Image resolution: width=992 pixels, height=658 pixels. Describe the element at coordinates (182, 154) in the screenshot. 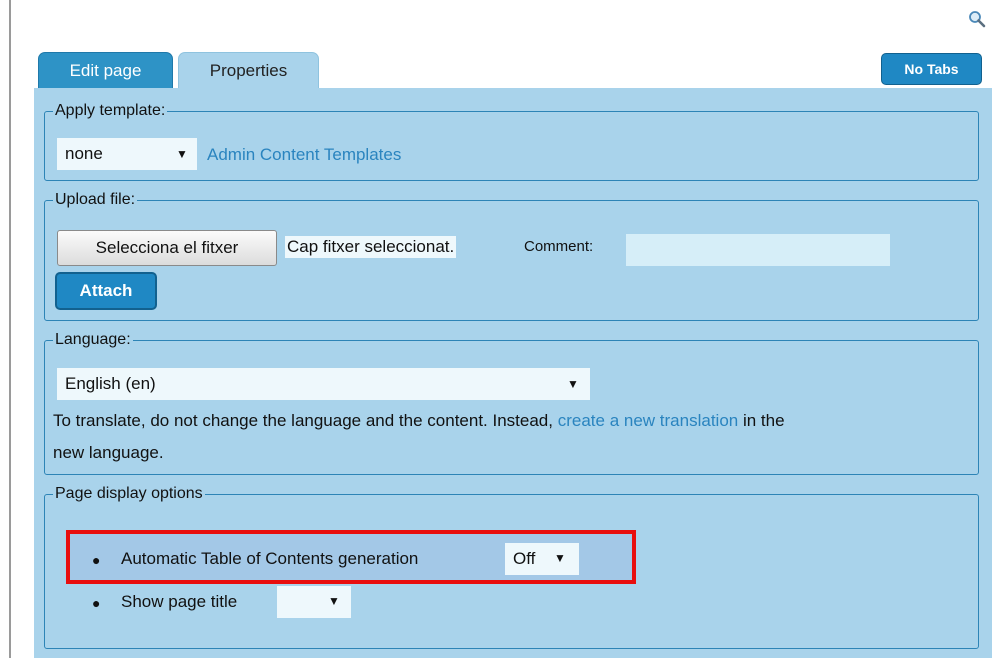

I see `template-dropdown-icon: ▼` at that location.